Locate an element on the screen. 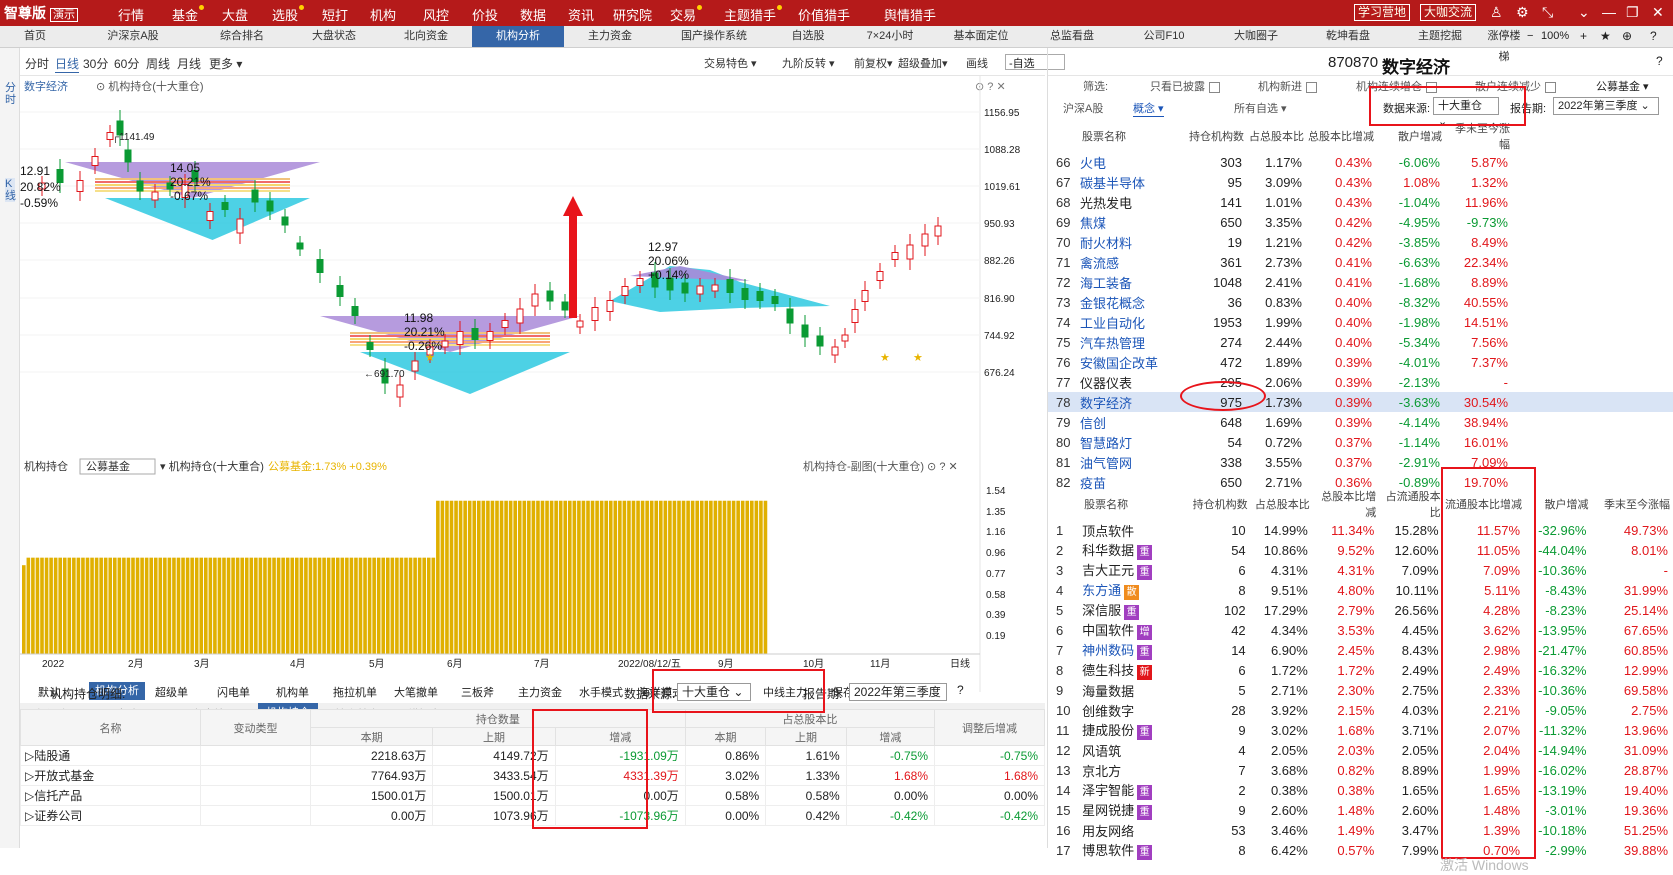  kline-tool-2: 前复权▾ is located at coordinates (873, 63).